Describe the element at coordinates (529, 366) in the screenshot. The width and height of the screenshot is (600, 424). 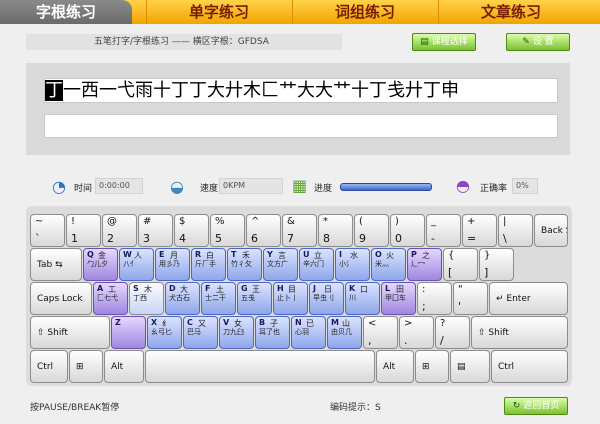
I see `key-ctrl-right: Ctrl` at that location.